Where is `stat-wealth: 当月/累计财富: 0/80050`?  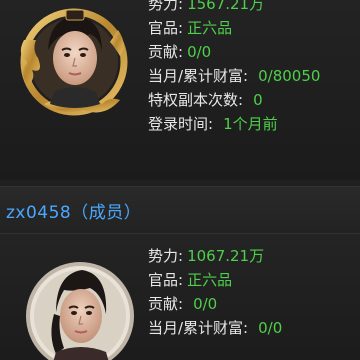 stat-wealth: 当月/累计财富: 0/80050 is located at coordinates (234, 76).